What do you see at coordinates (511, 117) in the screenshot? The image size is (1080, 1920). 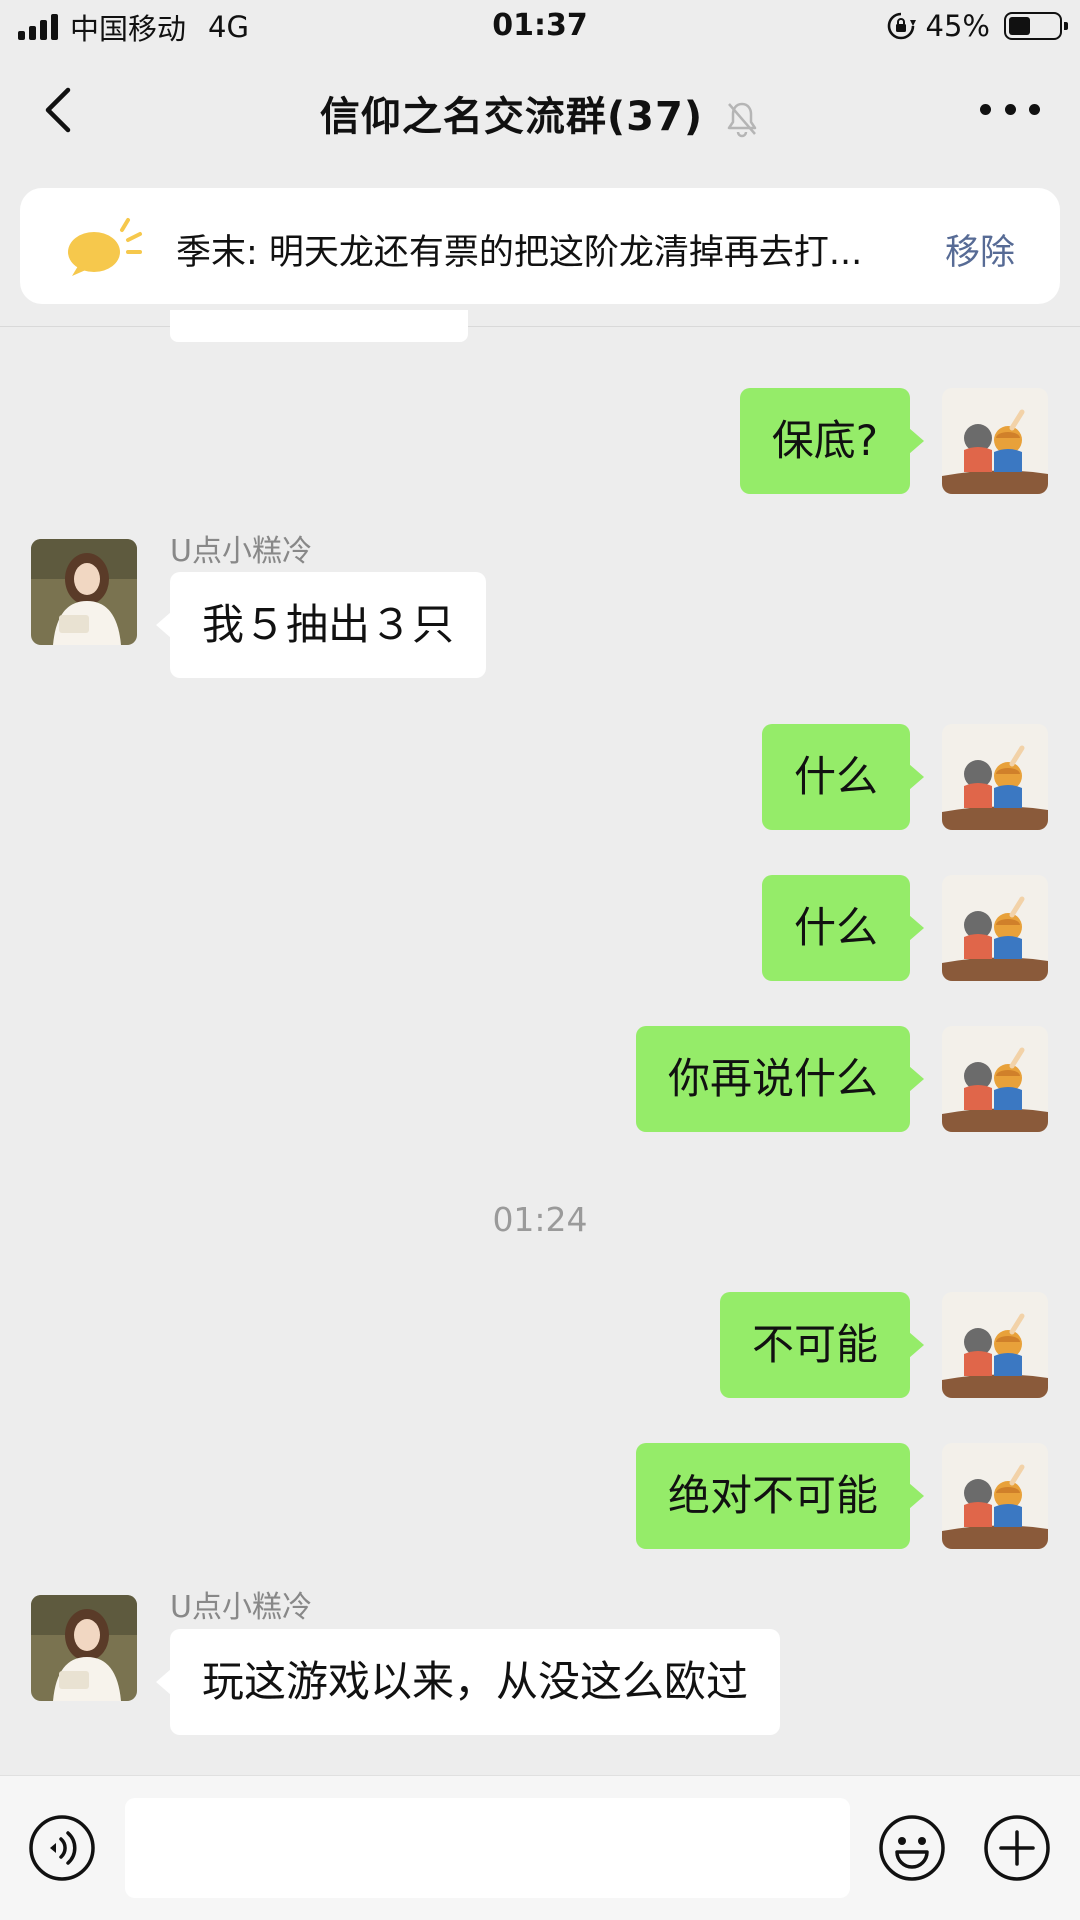 I see `chat-title-text: 信仰之名交流群(37)` at bounding box center [511, 117].